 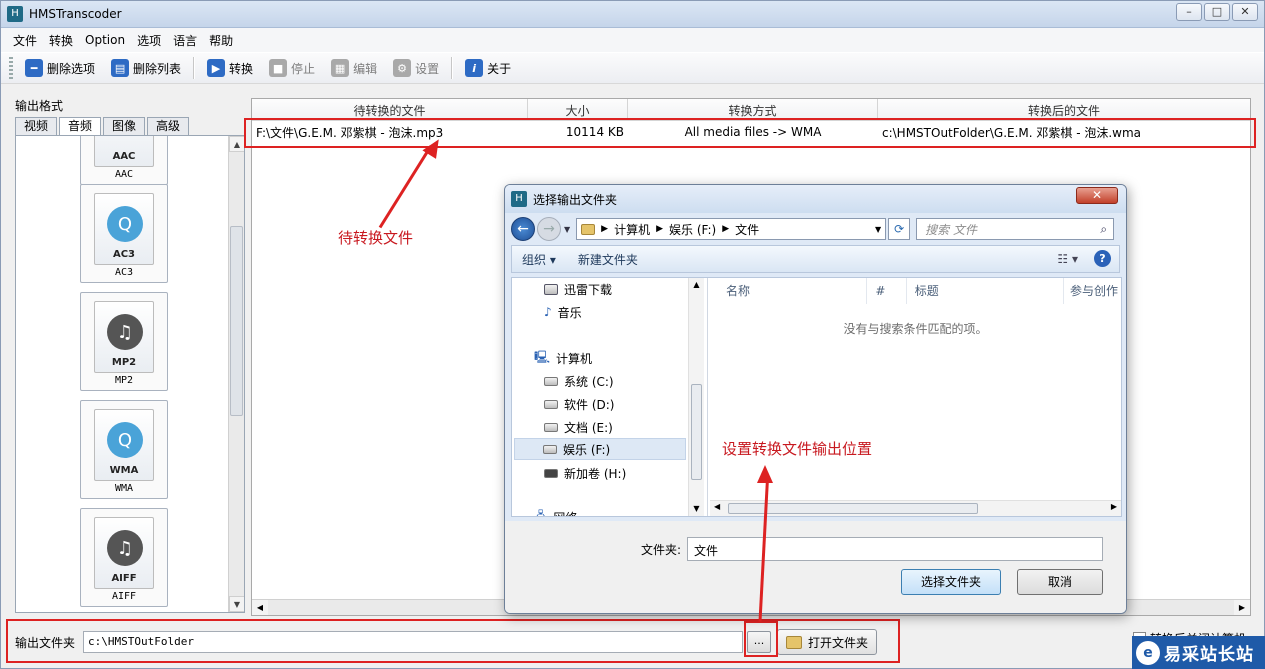 I want to click on convert-label: 转换, so click(x=241, y=68).